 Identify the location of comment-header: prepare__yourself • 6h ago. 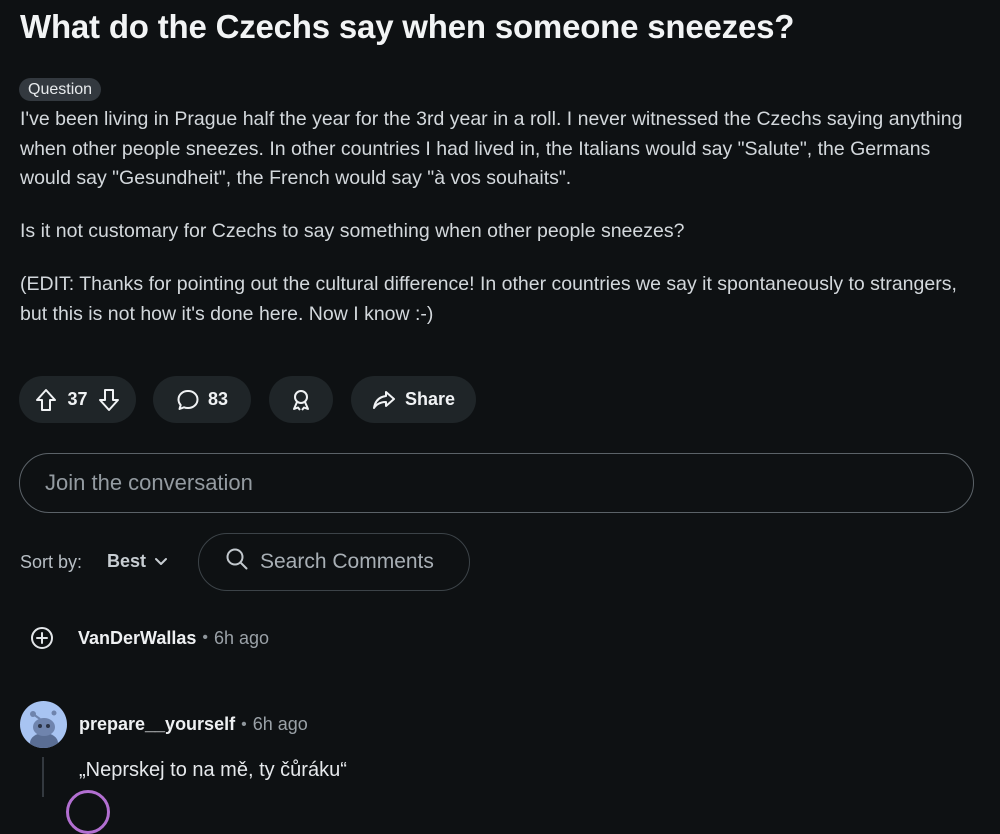
(164, 724).